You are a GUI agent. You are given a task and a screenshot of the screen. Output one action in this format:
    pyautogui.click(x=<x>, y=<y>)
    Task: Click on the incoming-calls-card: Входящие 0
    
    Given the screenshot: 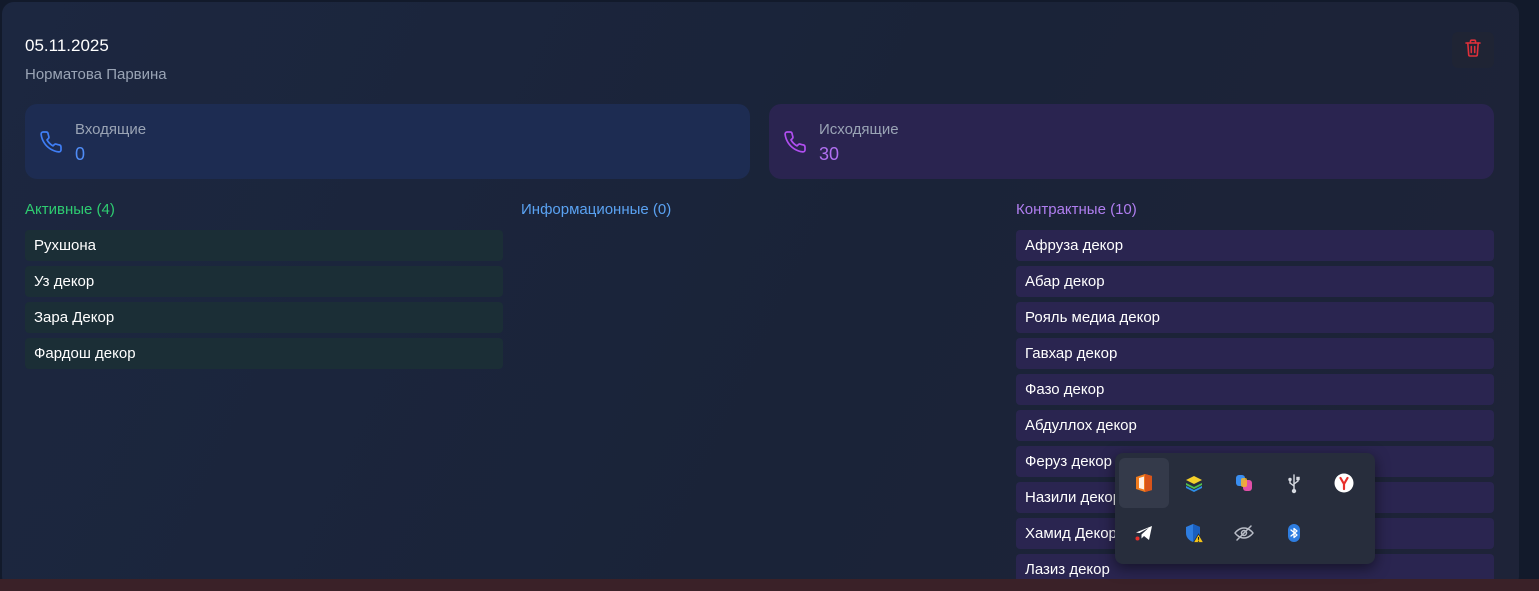 What is the action you would take?
    pyautogui.click(x=387, y=141)
    